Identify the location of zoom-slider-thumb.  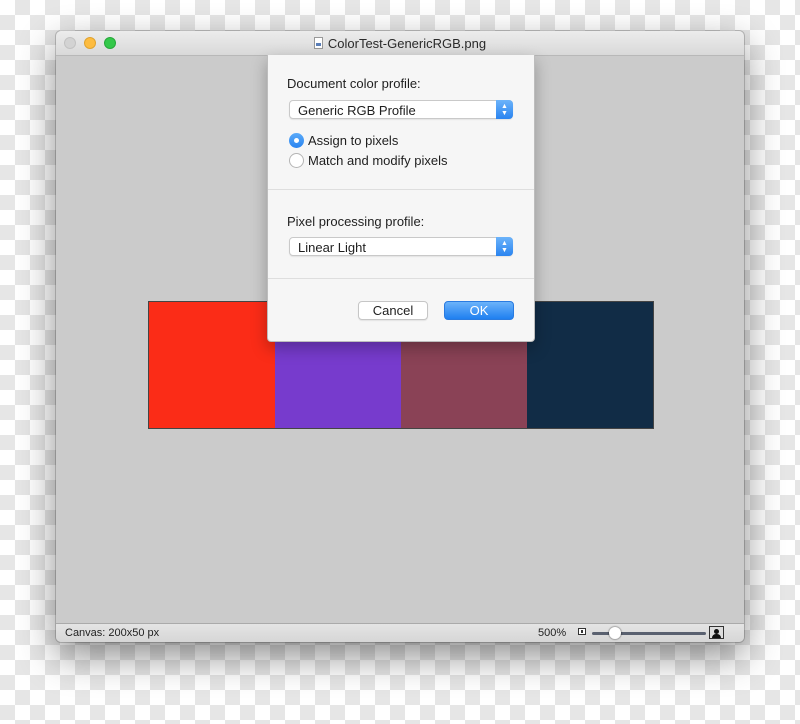
(614, 633).